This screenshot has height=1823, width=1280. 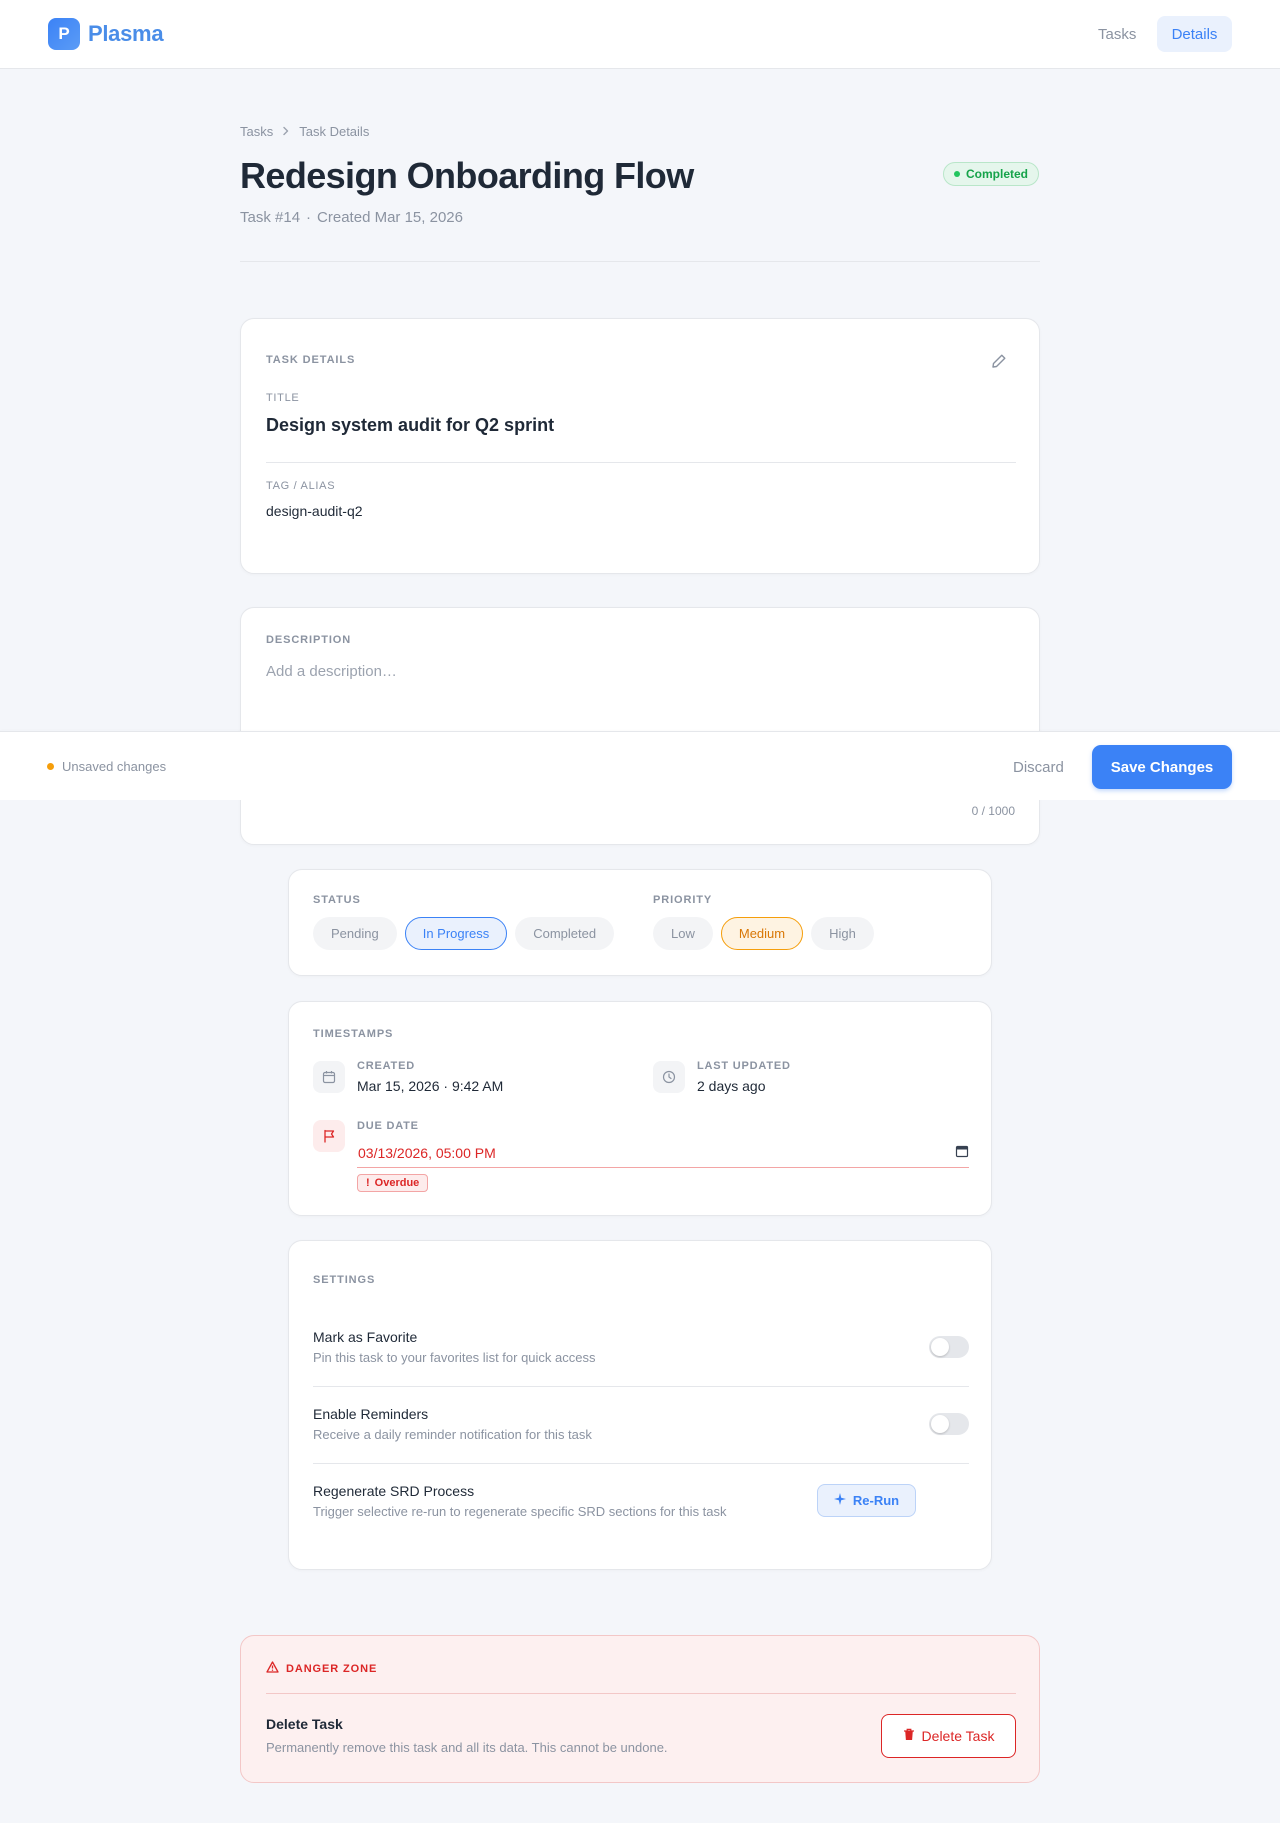 I want to click on settings-heading: Settings, so click(x=344, y=1280).